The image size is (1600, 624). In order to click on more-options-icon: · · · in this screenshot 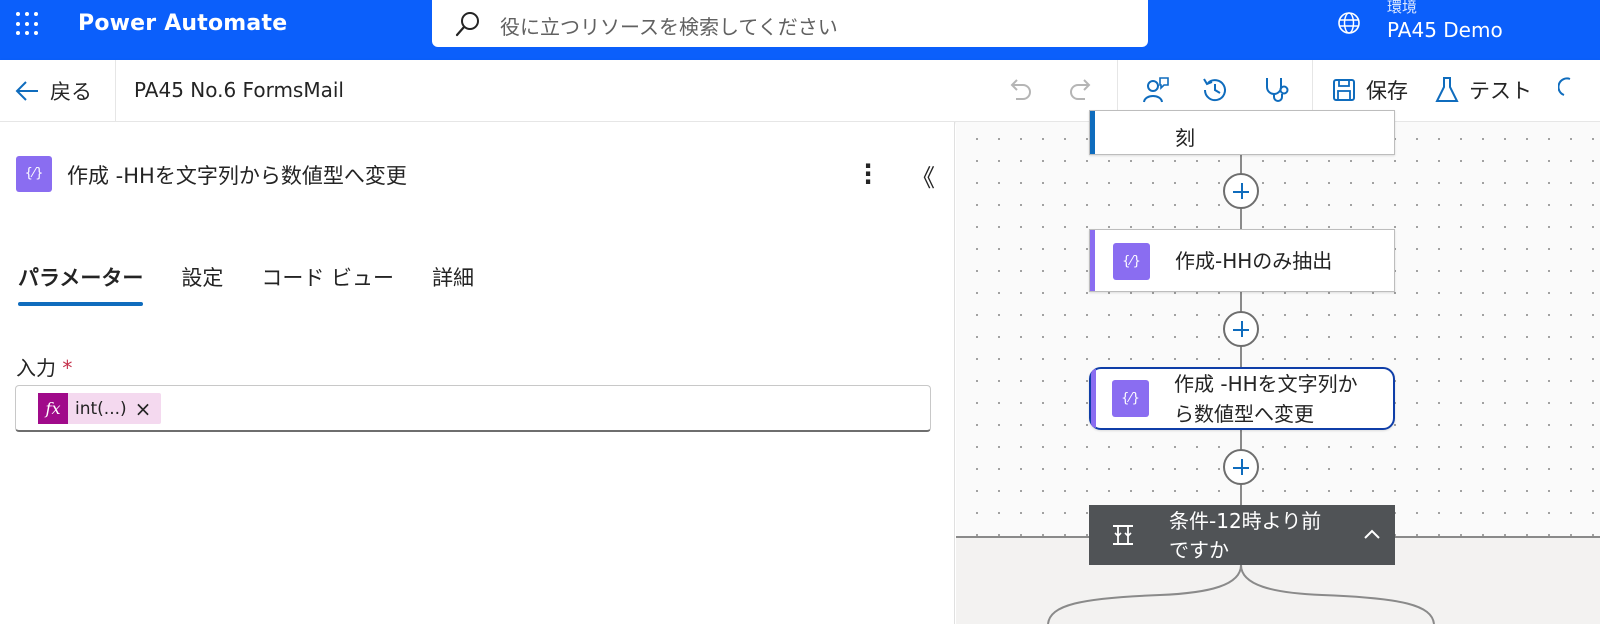, I will do `click(868, 174)`.